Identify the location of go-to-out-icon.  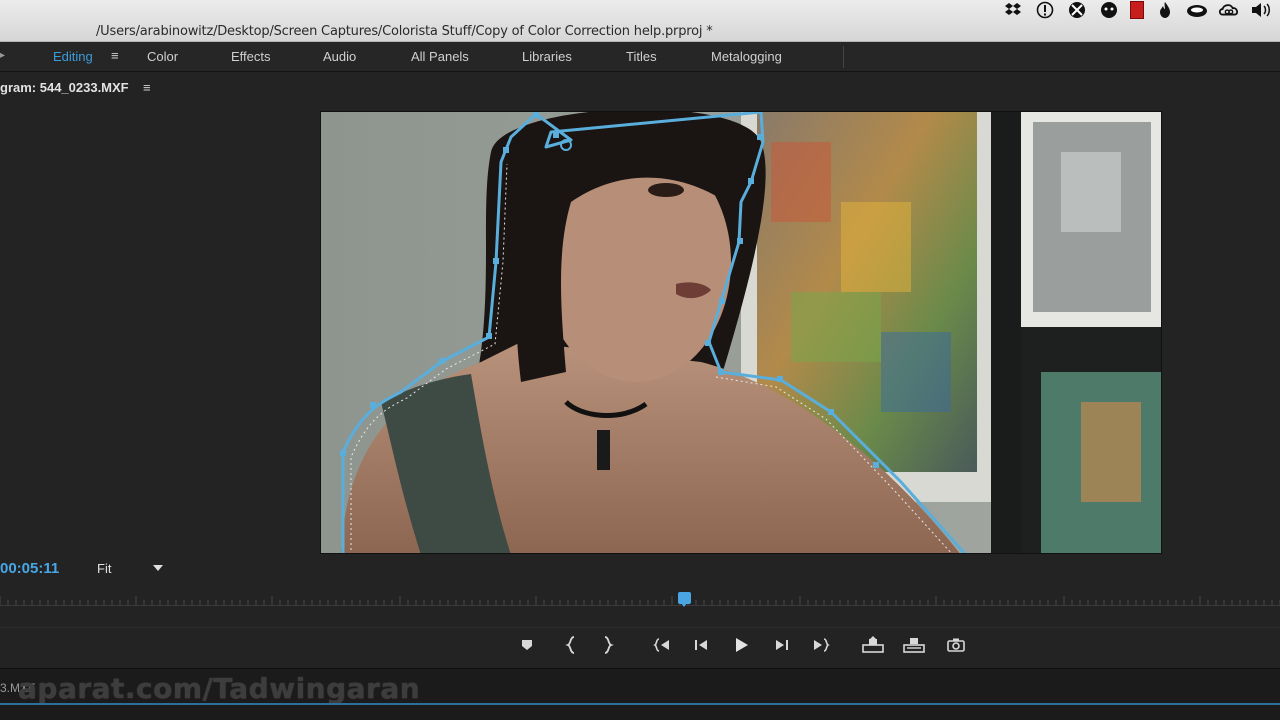
(822, 645).